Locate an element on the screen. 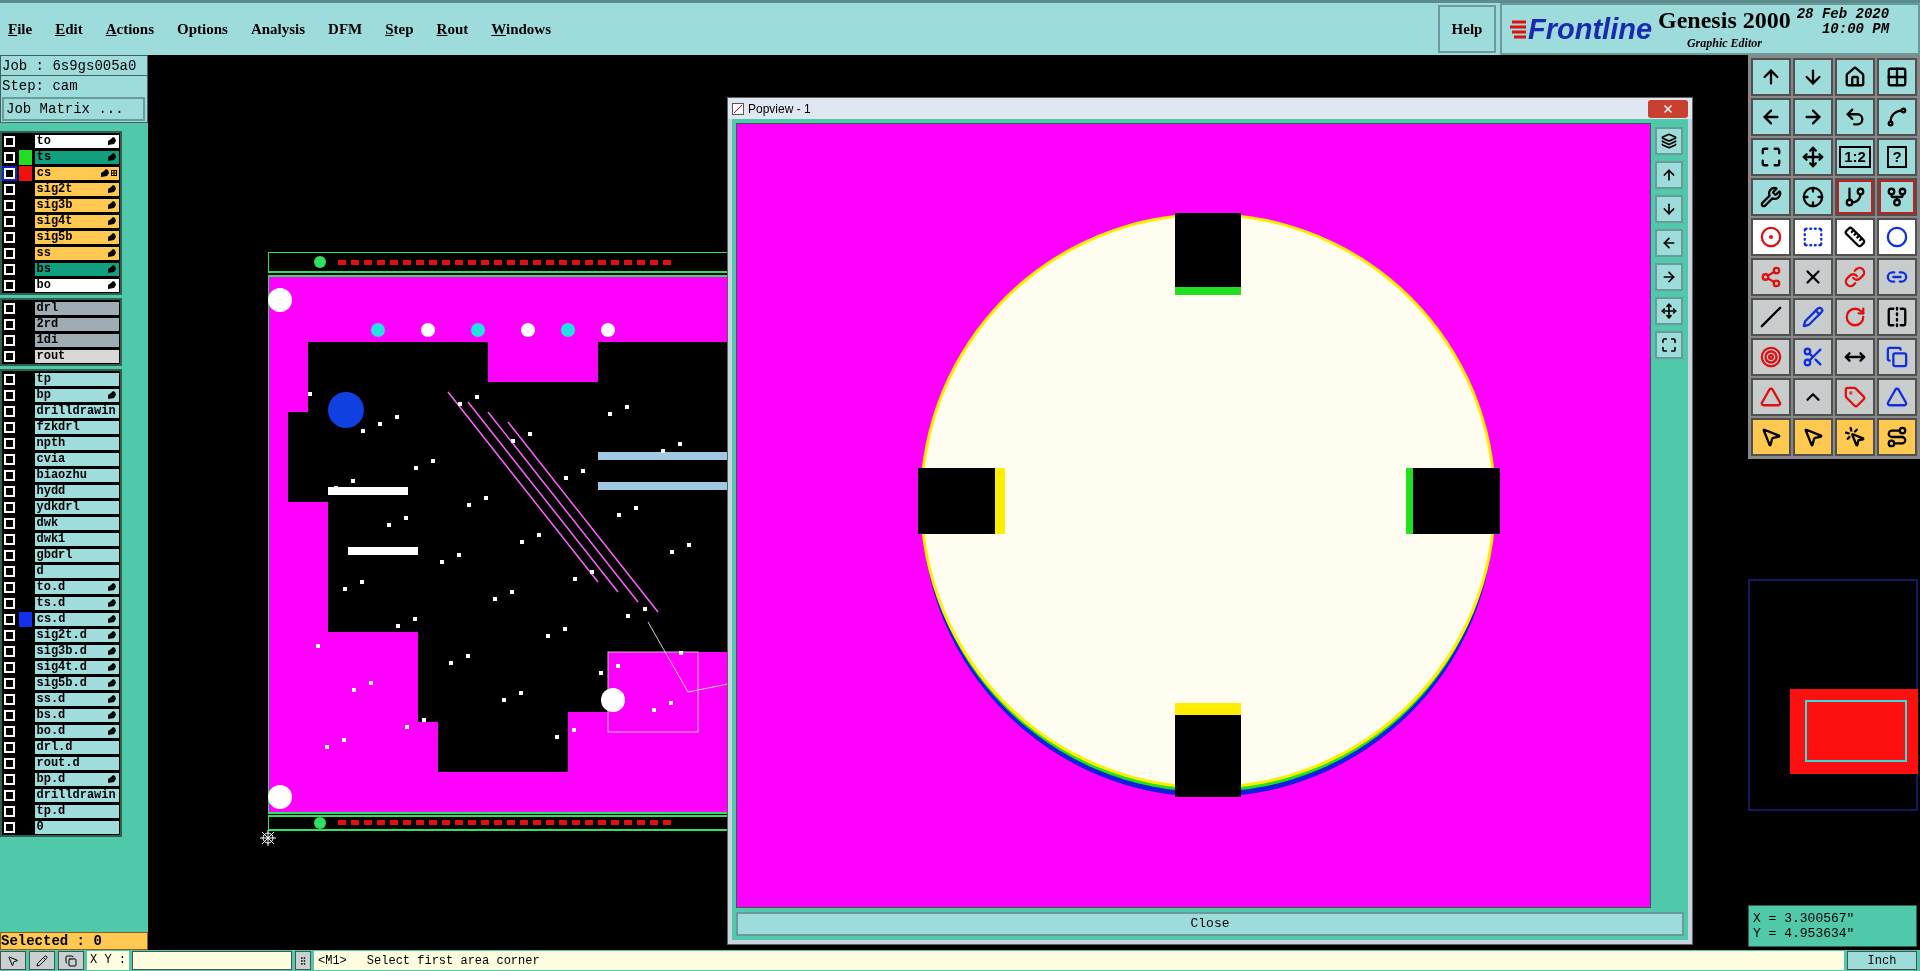 Image resolution: width=1920 pixels, height=971 pixels. layer-name: rout is located at coordinates (51, 356).